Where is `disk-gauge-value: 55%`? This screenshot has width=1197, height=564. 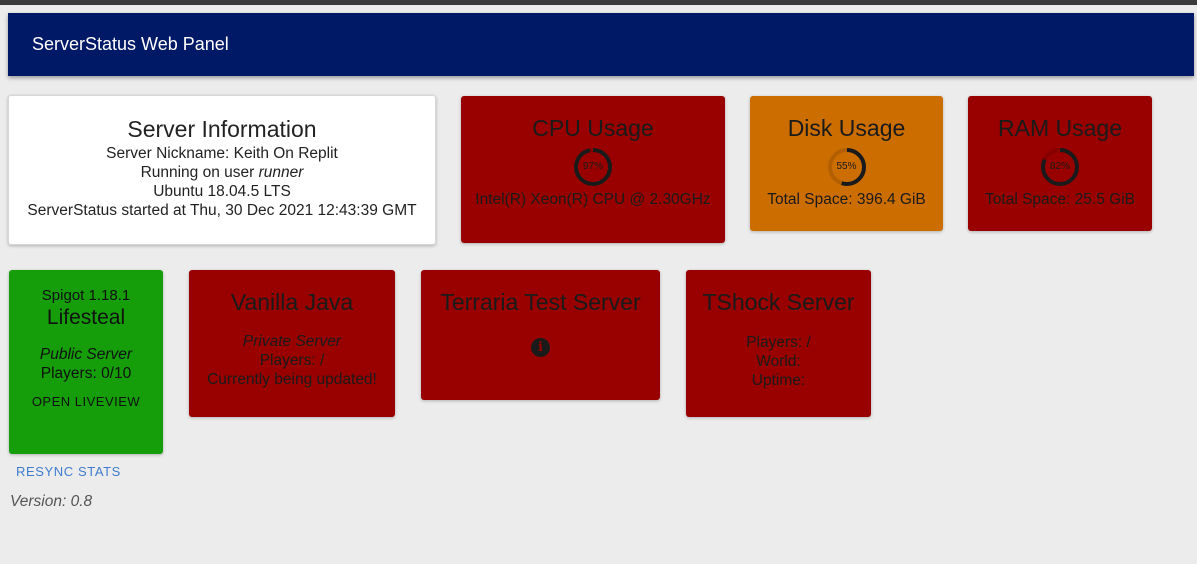 disk-gauge-value: 55% is located at coordinates (846, 166).